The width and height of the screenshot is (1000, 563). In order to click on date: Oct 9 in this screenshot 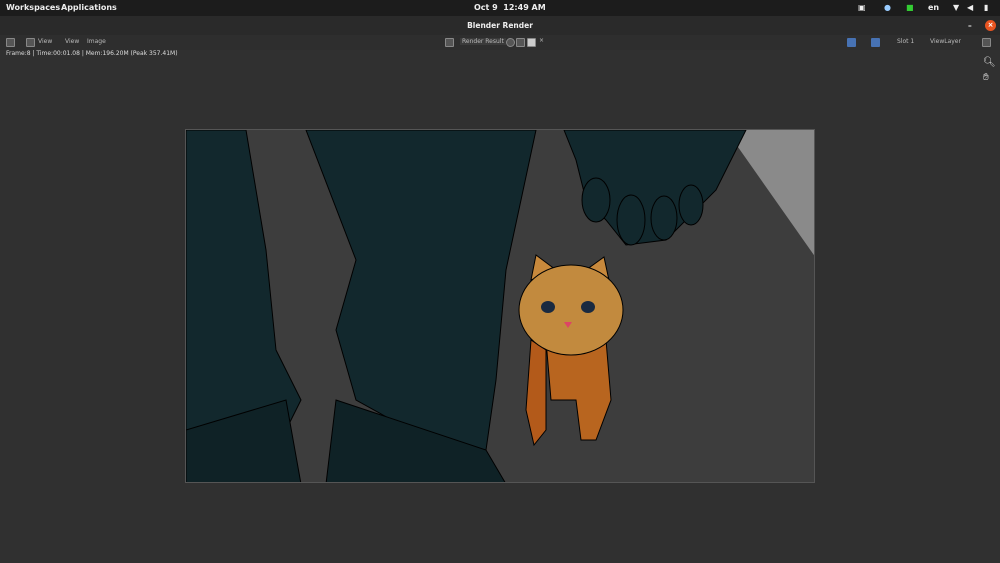, I will do `click(486, 7)`.